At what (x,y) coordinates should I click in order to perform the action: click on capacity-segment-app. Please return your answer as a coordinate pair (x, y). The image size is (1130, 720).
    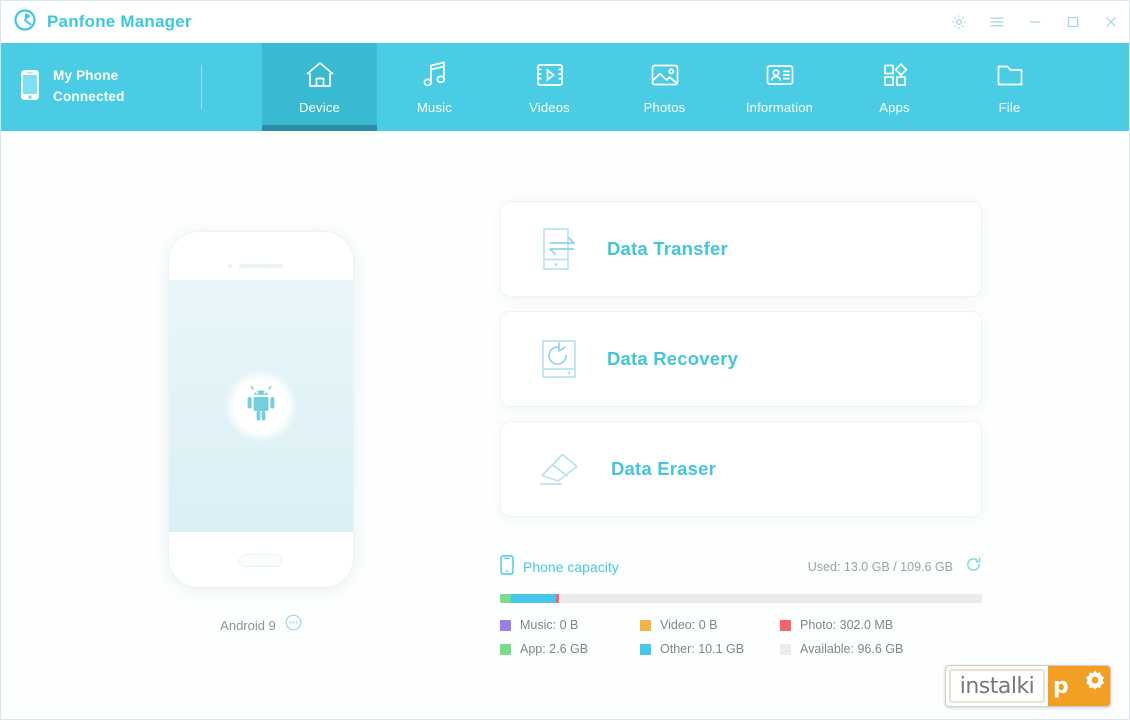
    Looking at the image, I should click on (506, 598).